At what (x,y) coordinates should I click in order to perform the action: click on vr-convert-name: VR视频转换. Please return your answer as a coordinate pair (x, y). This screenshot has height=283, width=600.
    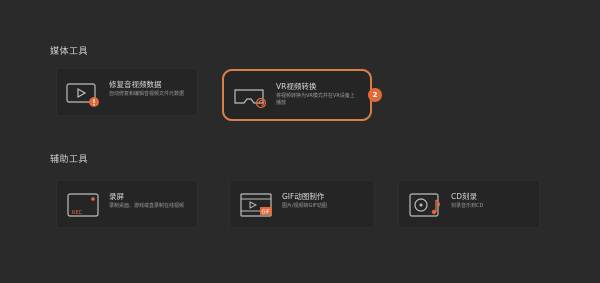
    Looking at the image, I should click on (296, 86).